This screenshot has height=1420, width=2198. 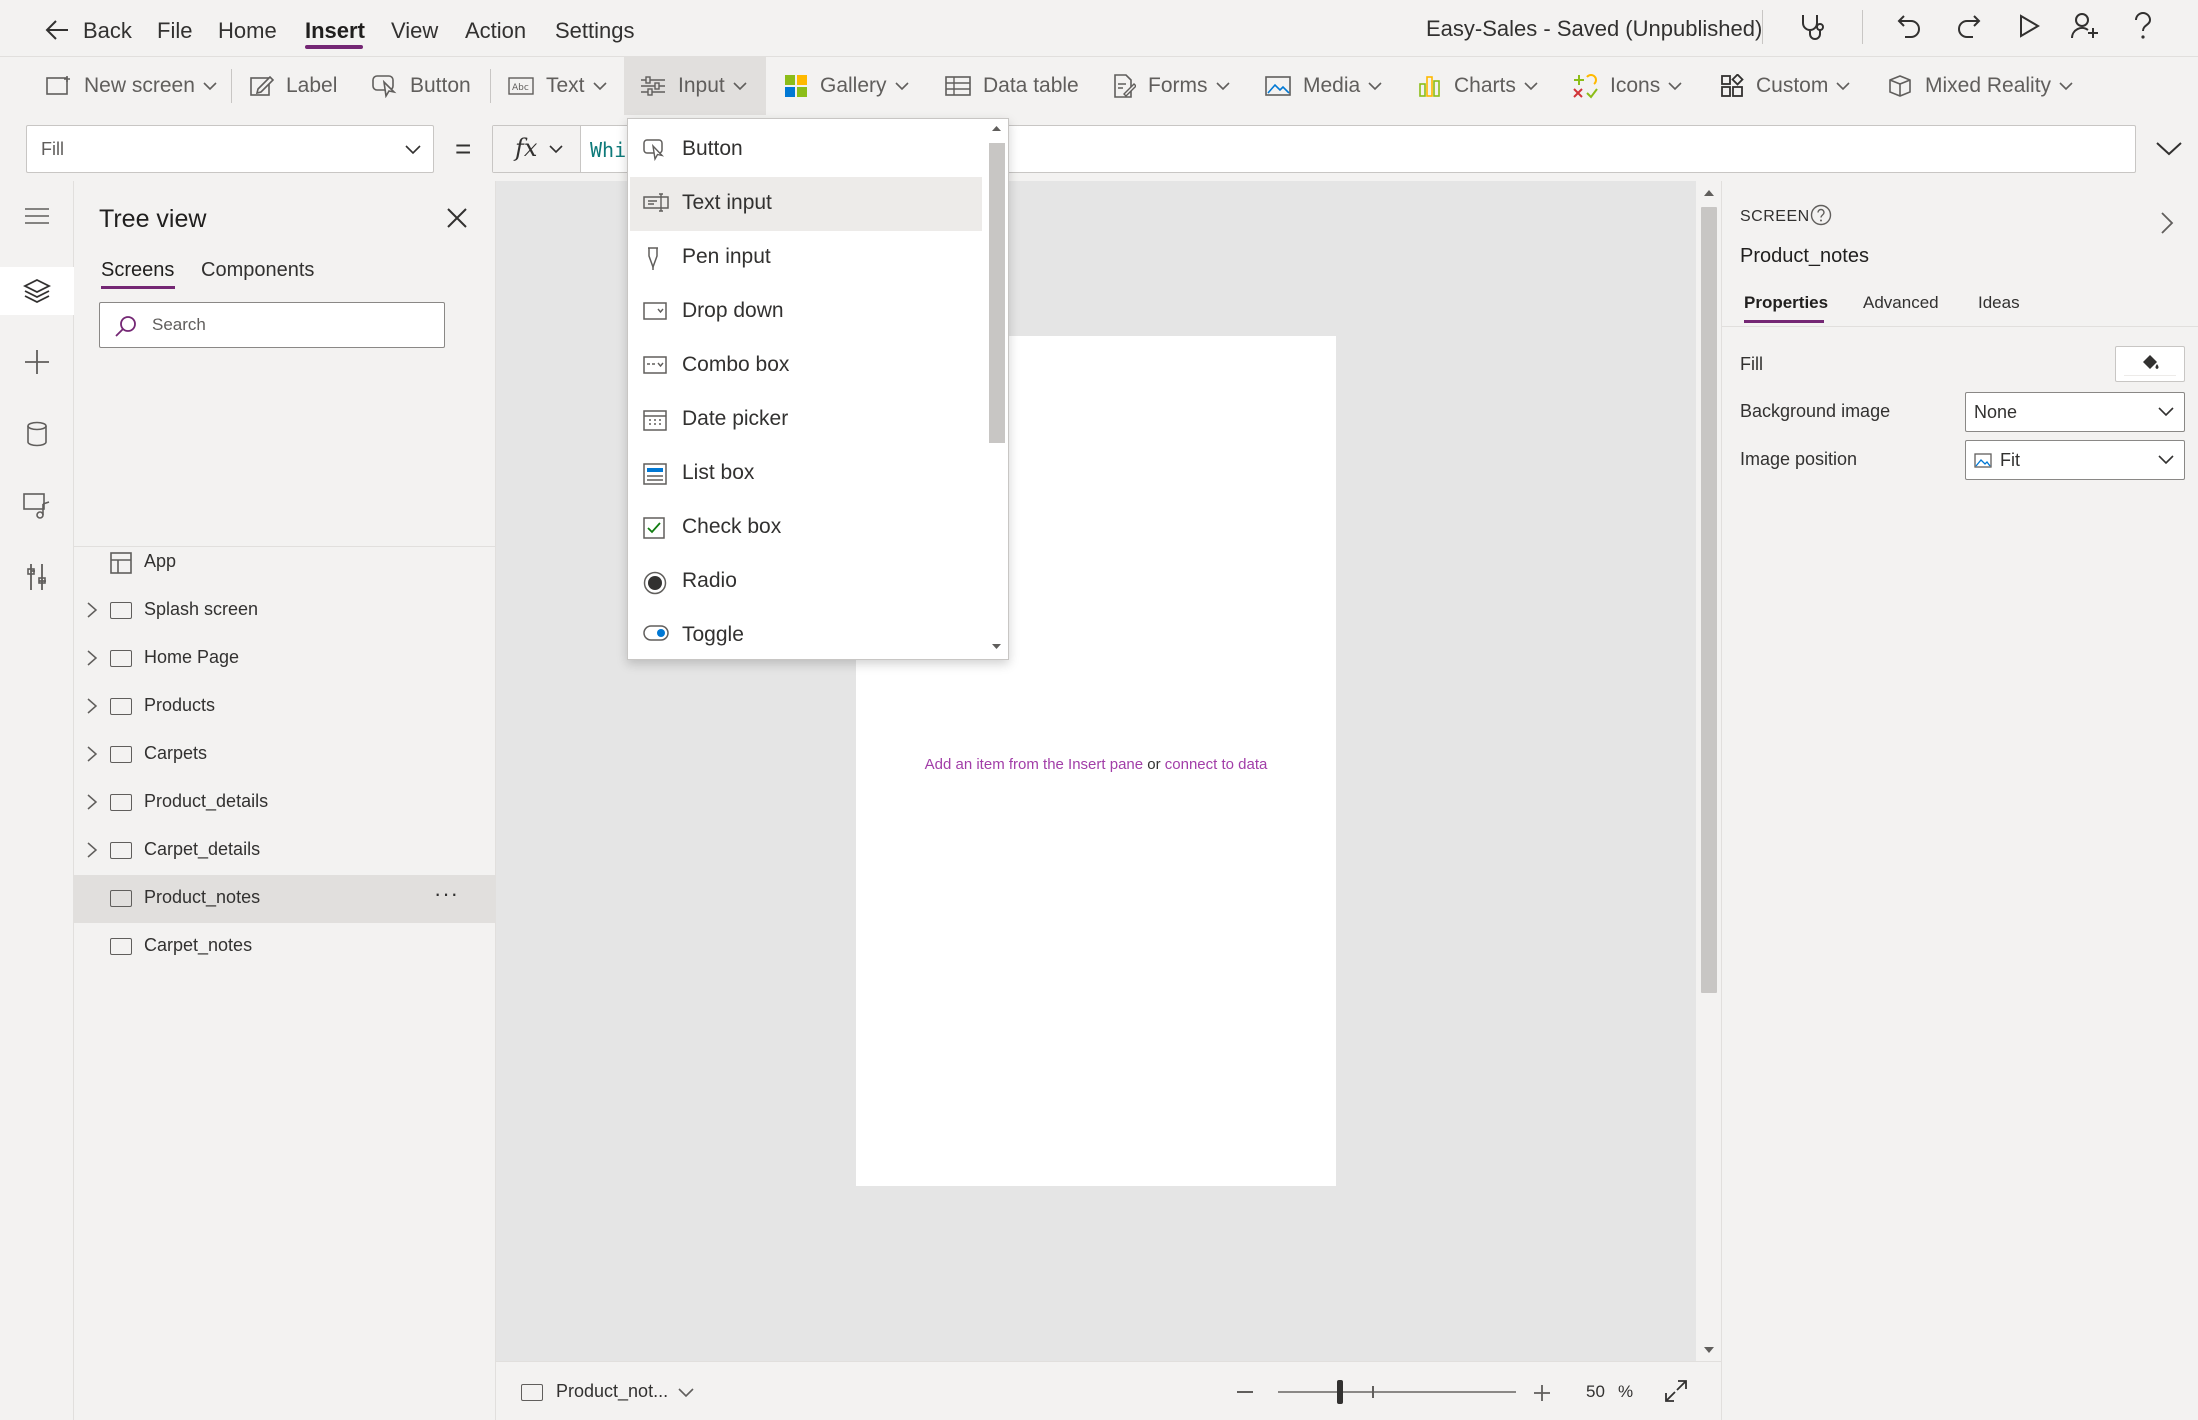 What do you see at coordinates (57, 30) in the screenshot?
I see `back-arrow-icon` at bounding box center [57, 30].